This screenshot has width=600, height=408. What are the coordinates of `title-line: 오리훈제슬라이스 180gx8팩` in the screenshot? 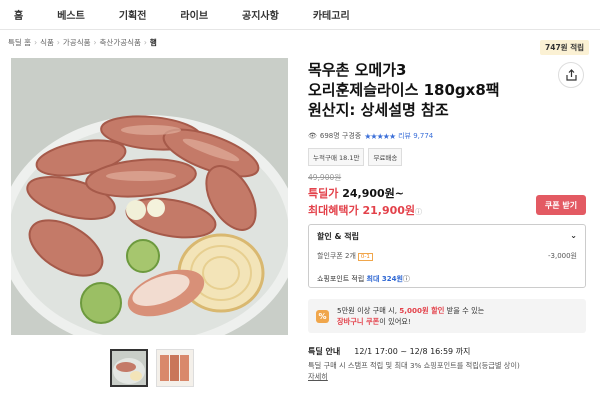 It's located at (404, 90).